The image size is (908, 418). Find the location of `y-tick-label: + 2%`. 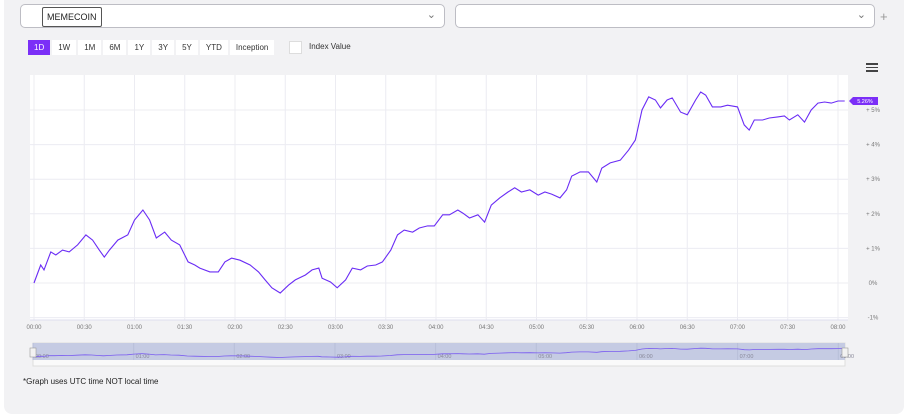

y-tick-label: + 2% is located at coordinates (873, 215).